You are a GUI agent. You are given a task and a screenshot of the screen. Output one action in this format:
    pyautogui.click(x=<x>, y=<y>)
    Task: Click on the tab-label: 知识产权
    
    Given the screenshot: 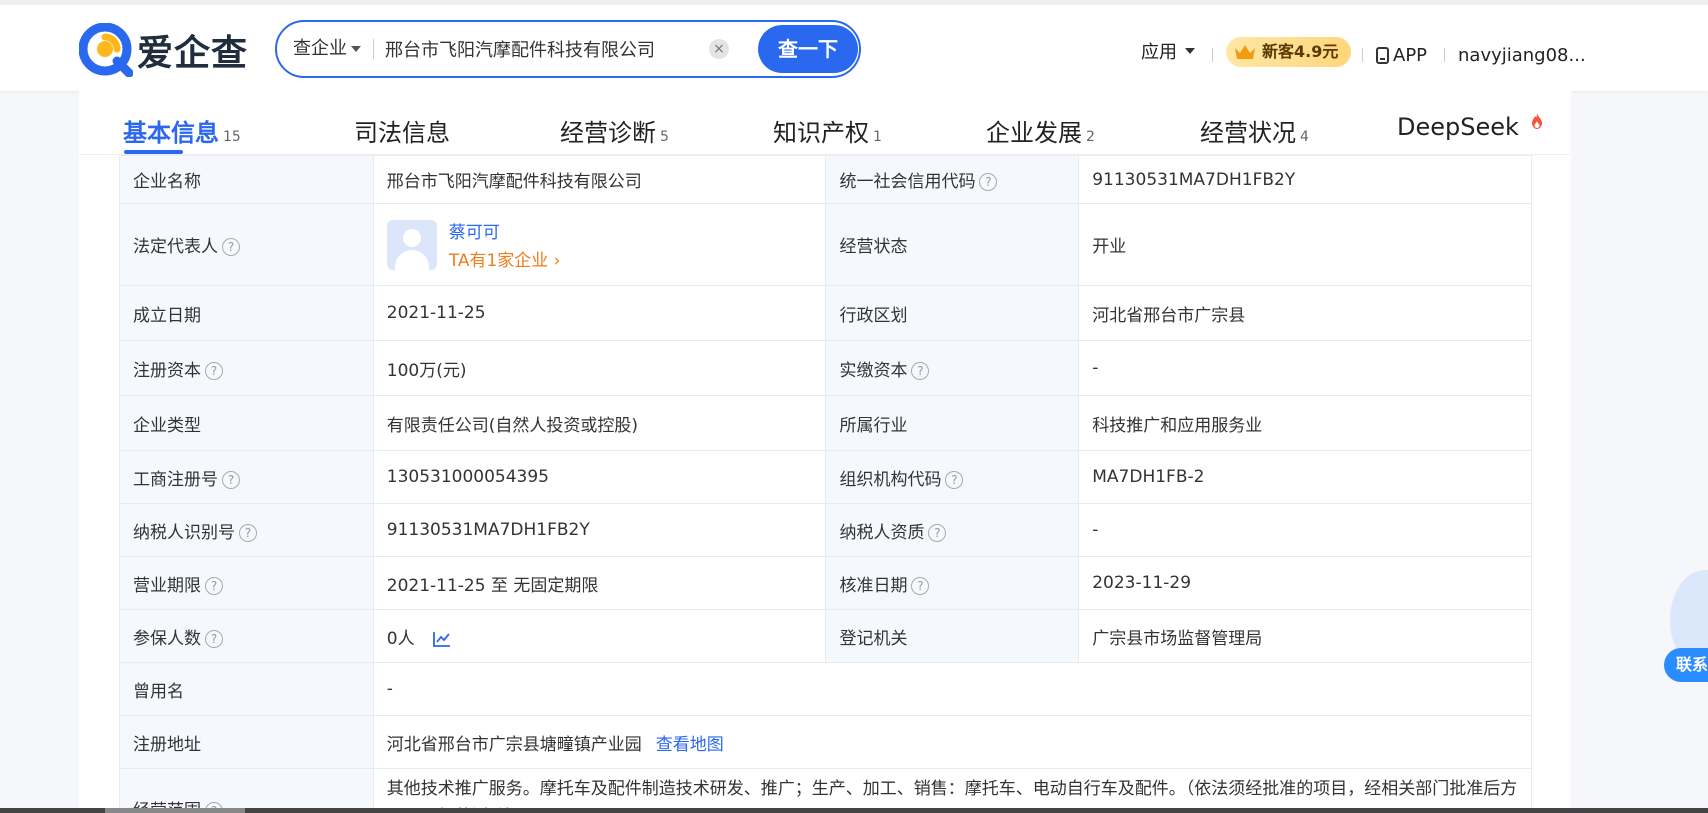 What is the action you would take?
    pyautogui.click(x=821, y=133)
    